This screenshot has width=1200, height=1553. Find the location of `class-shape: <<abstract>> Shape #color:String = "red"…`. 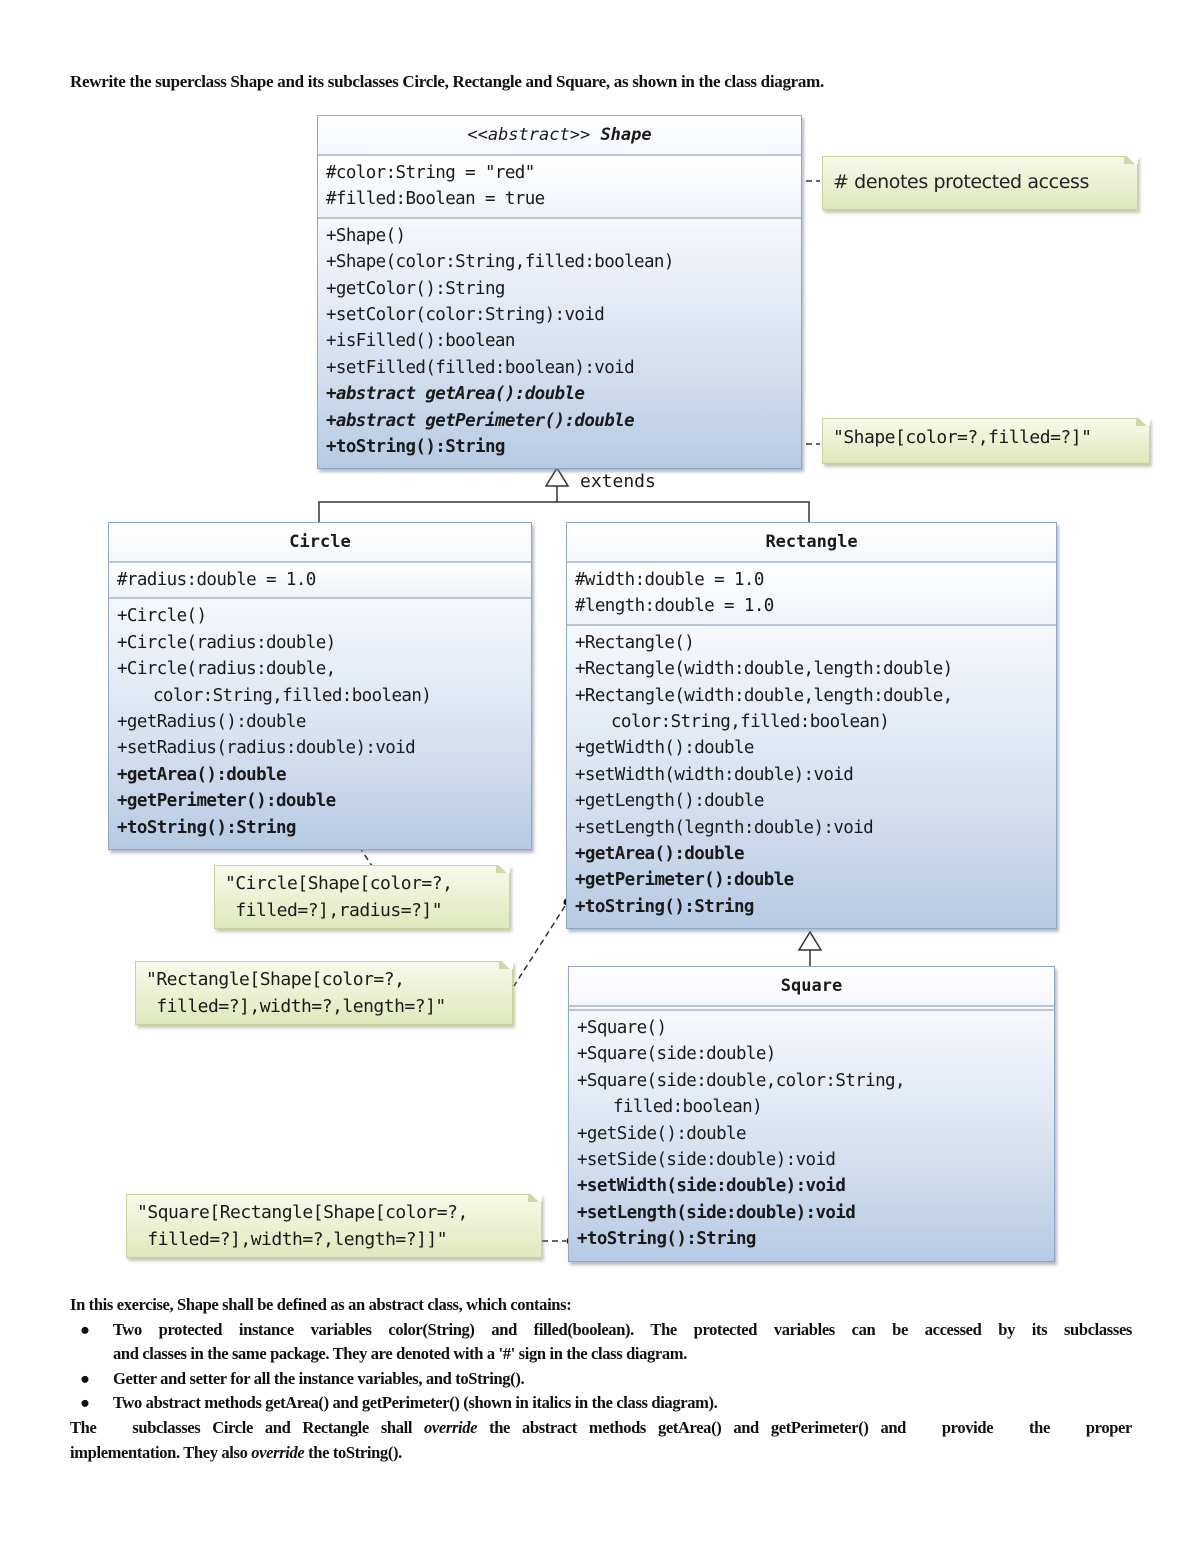

class-shape: <<abstract>> Shape #color:String = "red"… is located at coordinates (559, 292).